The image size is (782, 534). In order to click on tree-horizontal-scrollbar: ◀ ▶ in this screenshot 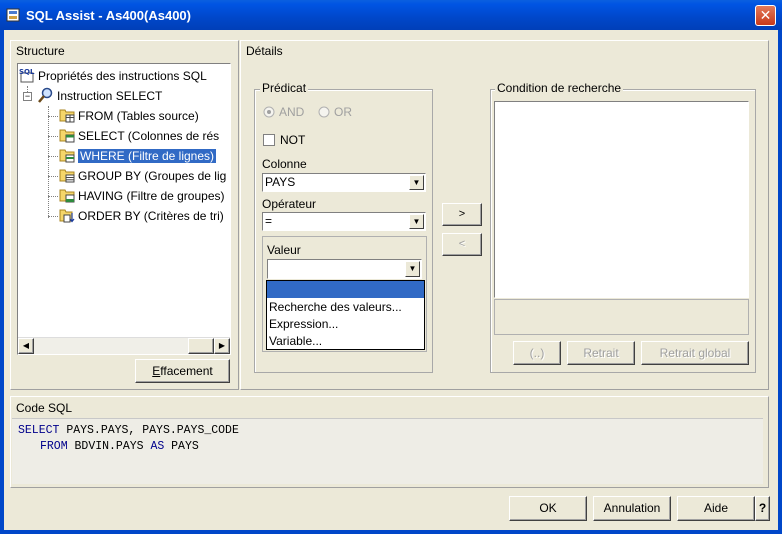, I will do `click(124, 345)`.